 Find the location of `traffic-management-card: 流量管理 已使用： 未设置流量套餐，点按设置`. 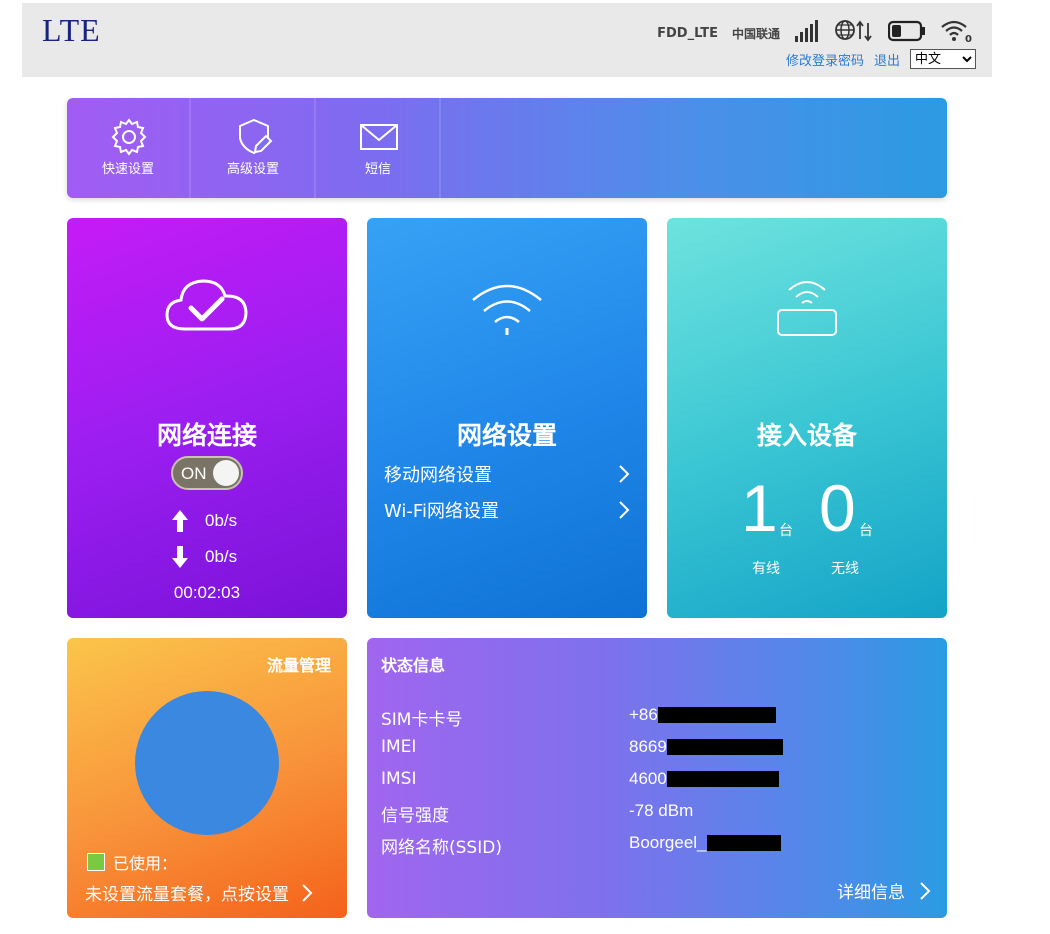

traffic-management-card: 流量管理 已使用： 未设置流量套餐，点按设置 is located at coordinates (207, 778).